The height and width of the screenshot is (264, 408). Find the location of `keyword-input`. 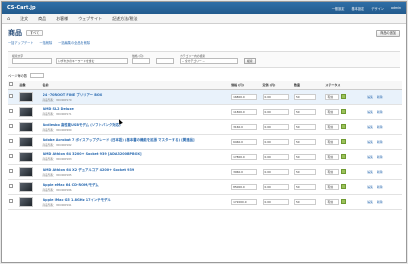

keyword-input is located at coordinates (32, 61).